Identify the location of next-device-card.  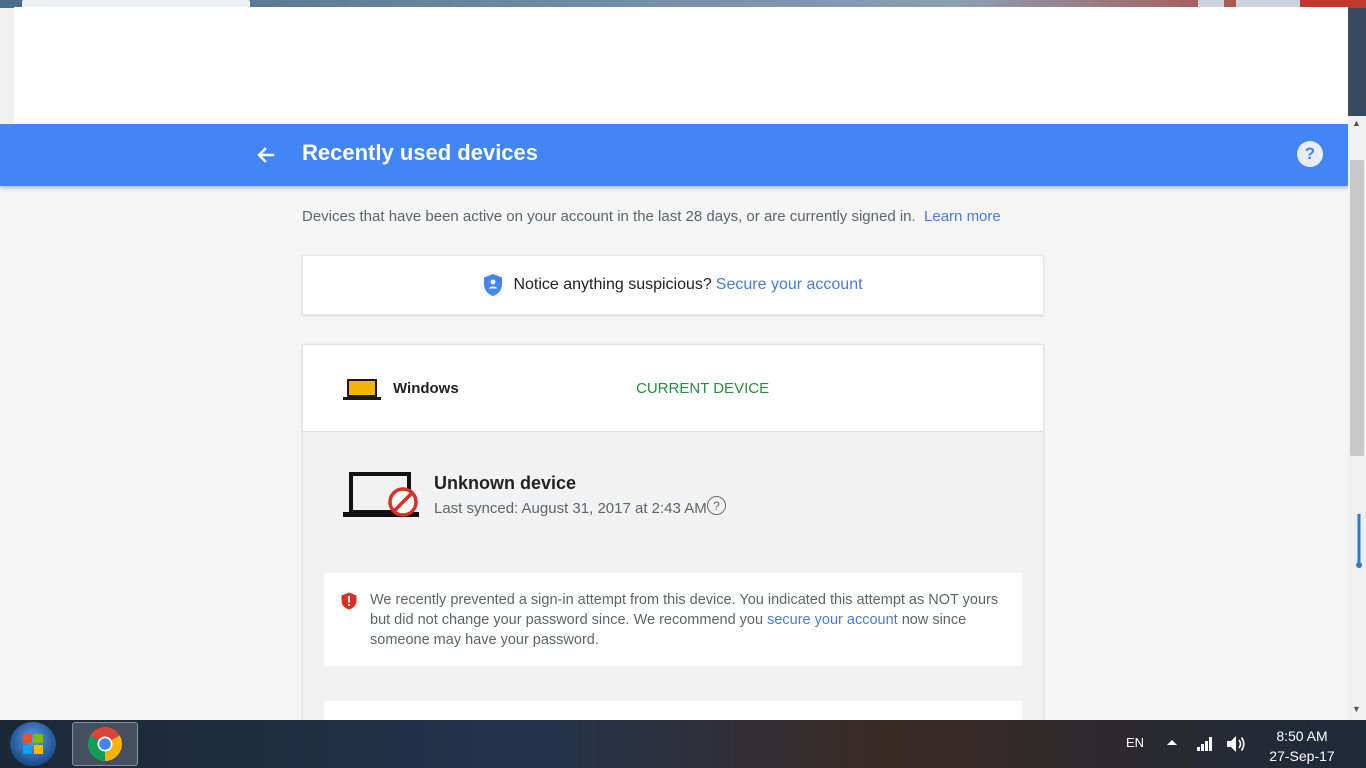
(673, 710).